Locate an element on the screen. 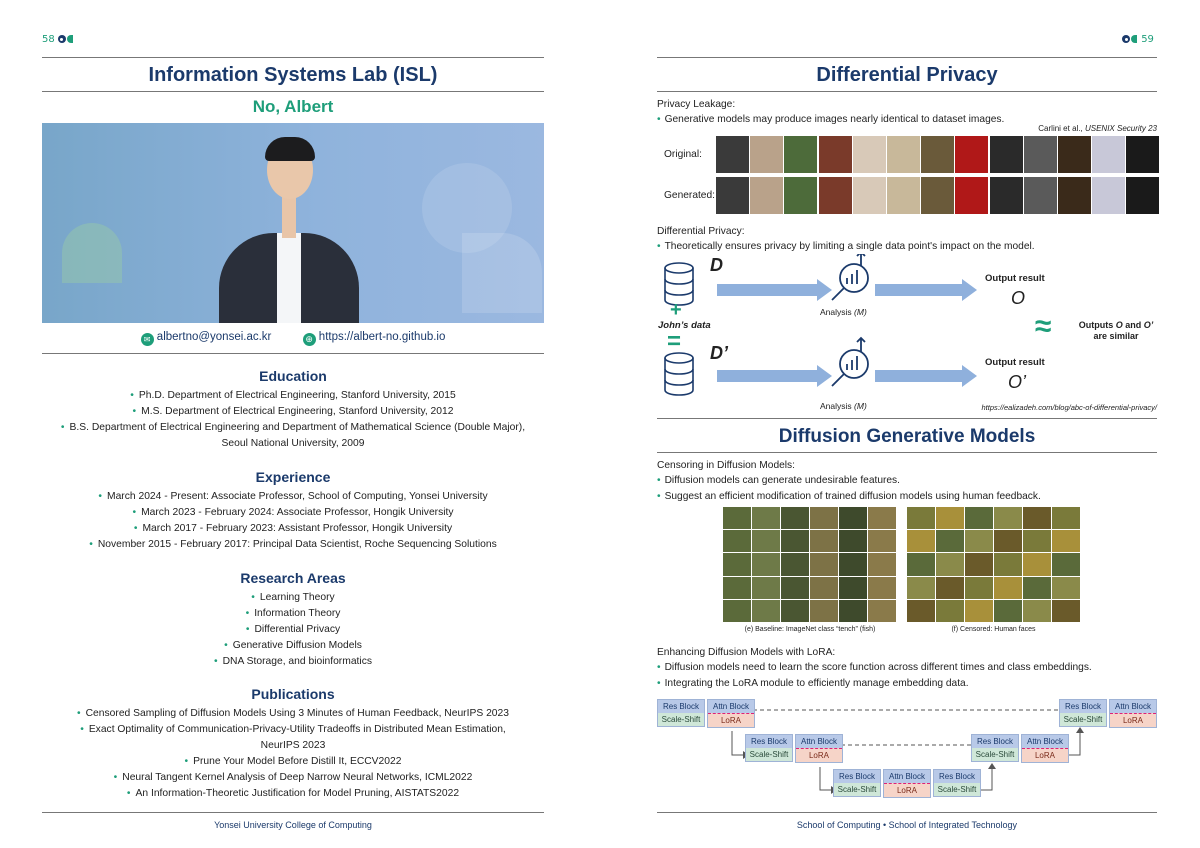  lora-heading: Enhancing Diffusion Models with LoRA: is located at coordinates (746, 652).